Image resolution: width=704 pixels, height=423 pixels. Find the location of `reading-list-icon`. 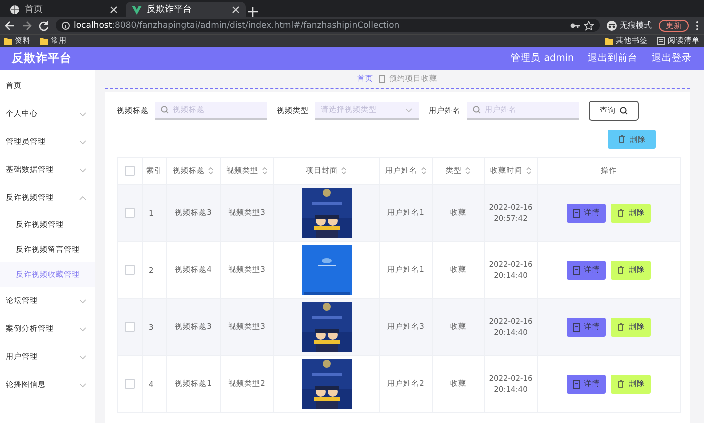

reading-list-icon is located at coordinates (661, 41).